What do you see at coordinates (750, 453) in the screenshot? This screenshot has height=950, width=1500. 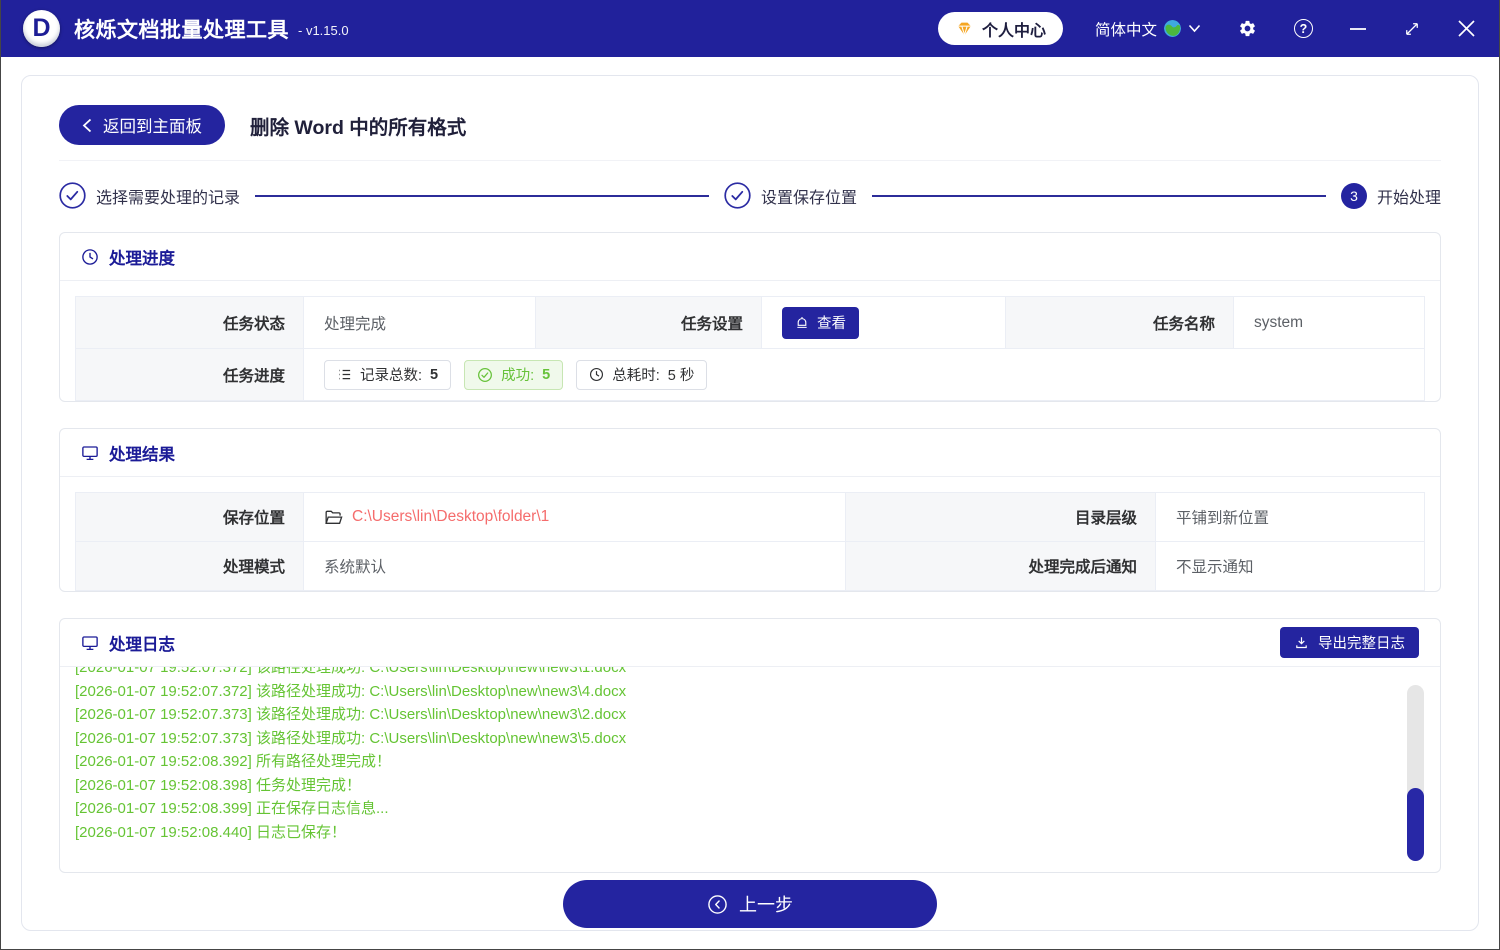 I see `result-panel-header: 处理结果` at bounding box center [750, 453].